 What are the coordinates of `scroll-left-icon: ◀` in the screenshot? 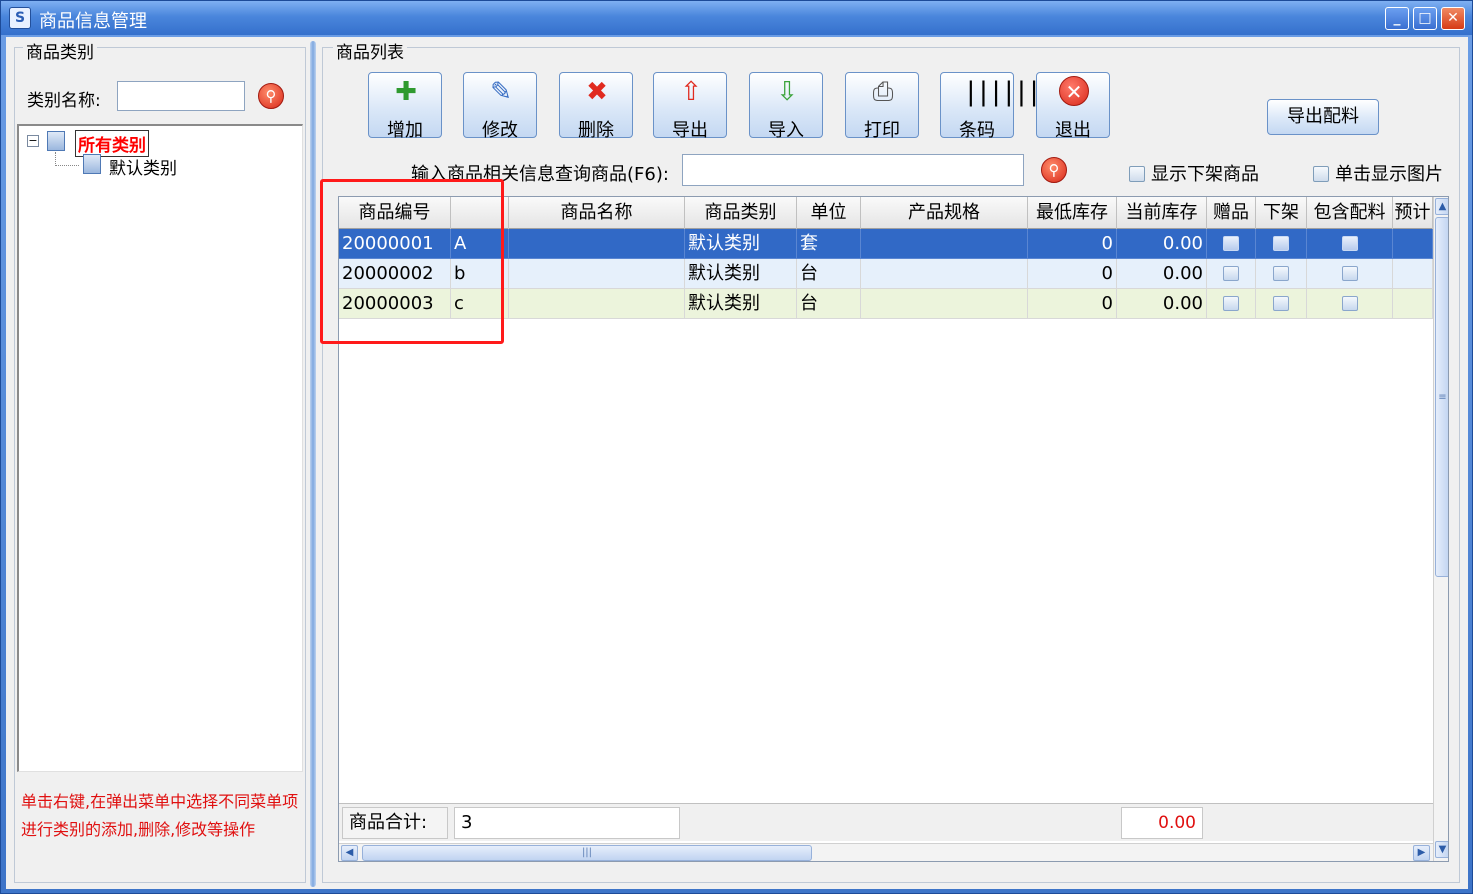 It's located at (349, 853).